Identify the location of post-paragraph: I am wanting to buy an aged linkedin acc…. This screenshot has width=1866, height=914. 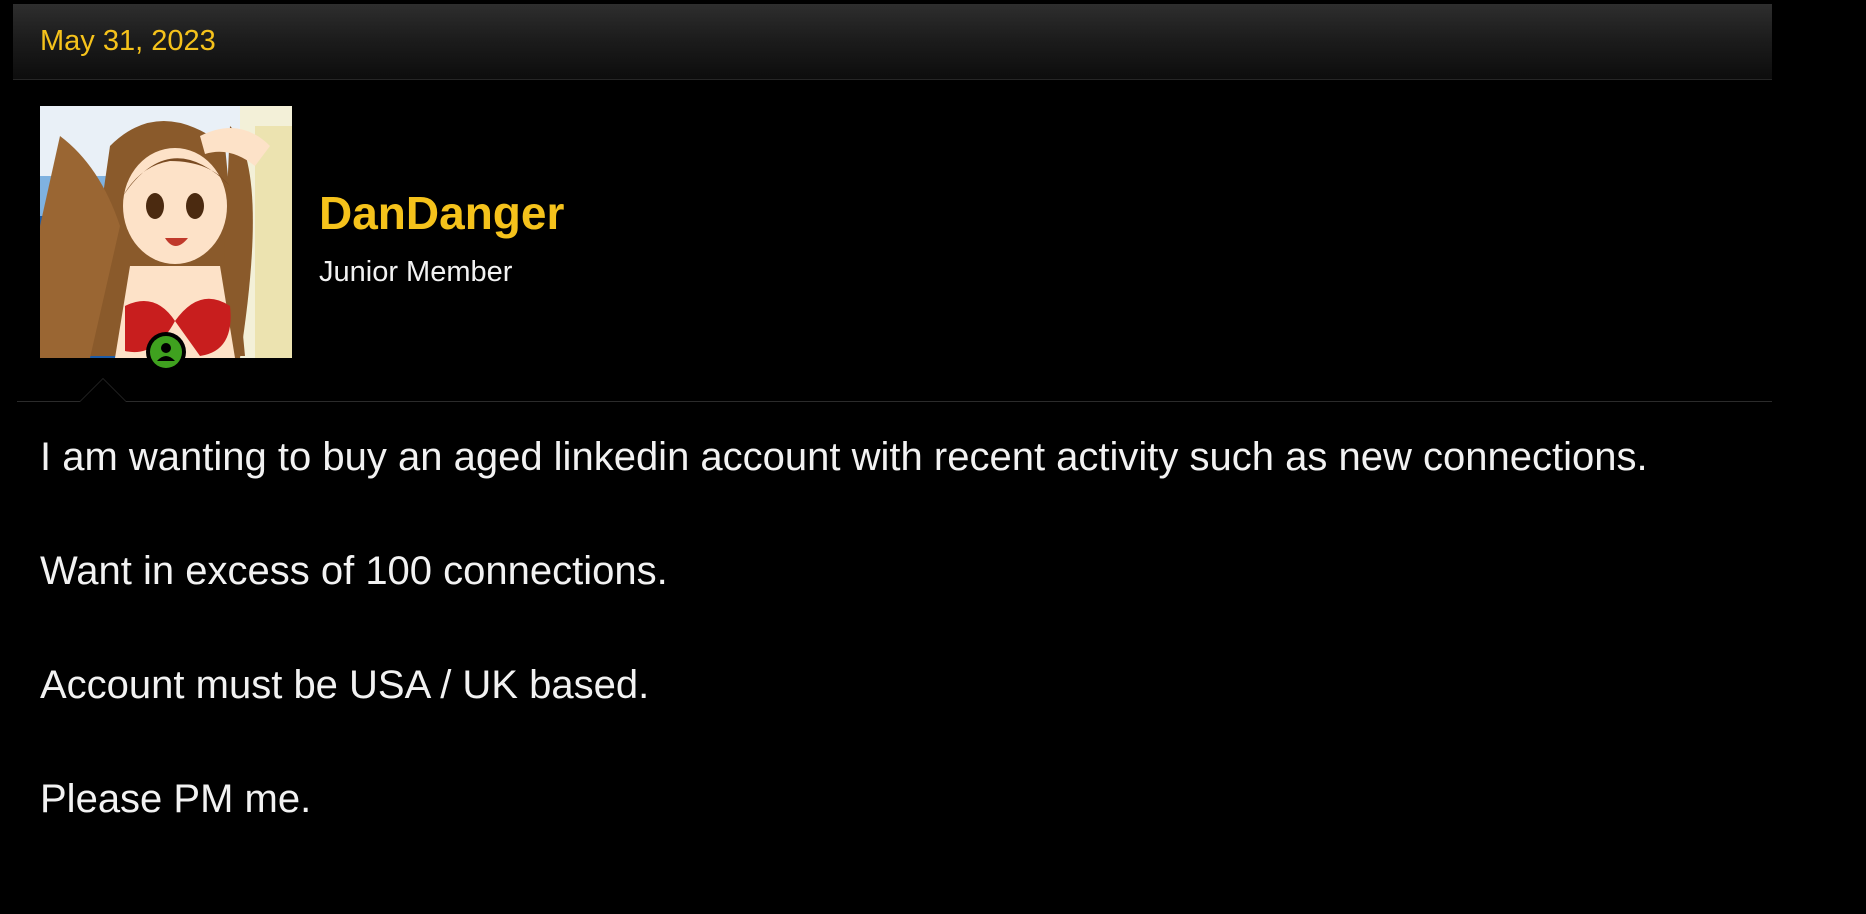
(844, 457).